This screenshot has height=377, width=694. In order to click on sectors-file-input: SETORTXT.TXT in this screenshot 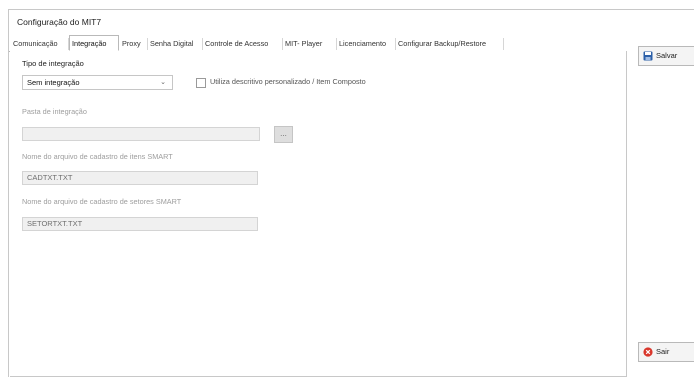, I will do `click(140, 224)`.